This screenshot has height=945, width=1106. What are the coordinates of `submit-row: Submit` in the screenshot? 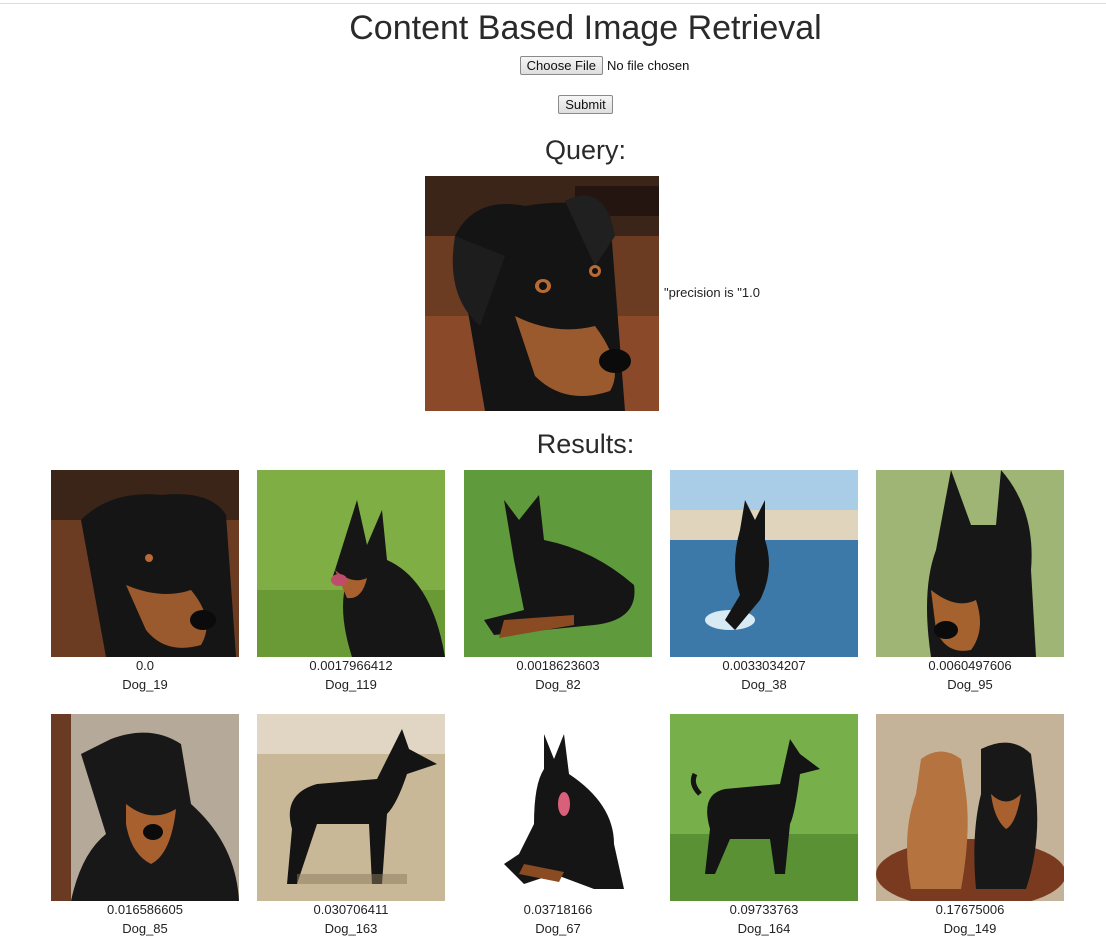 It's located at (553, 104).